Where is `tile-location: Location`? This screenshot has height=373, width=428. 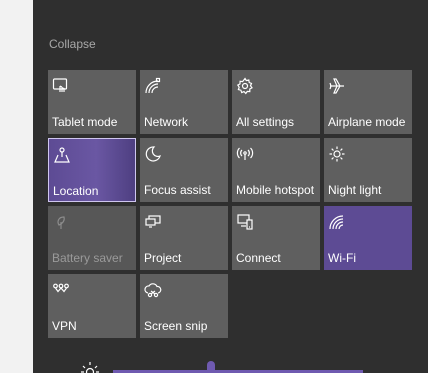
tile-location: Location is located at coordinates (92, 170).